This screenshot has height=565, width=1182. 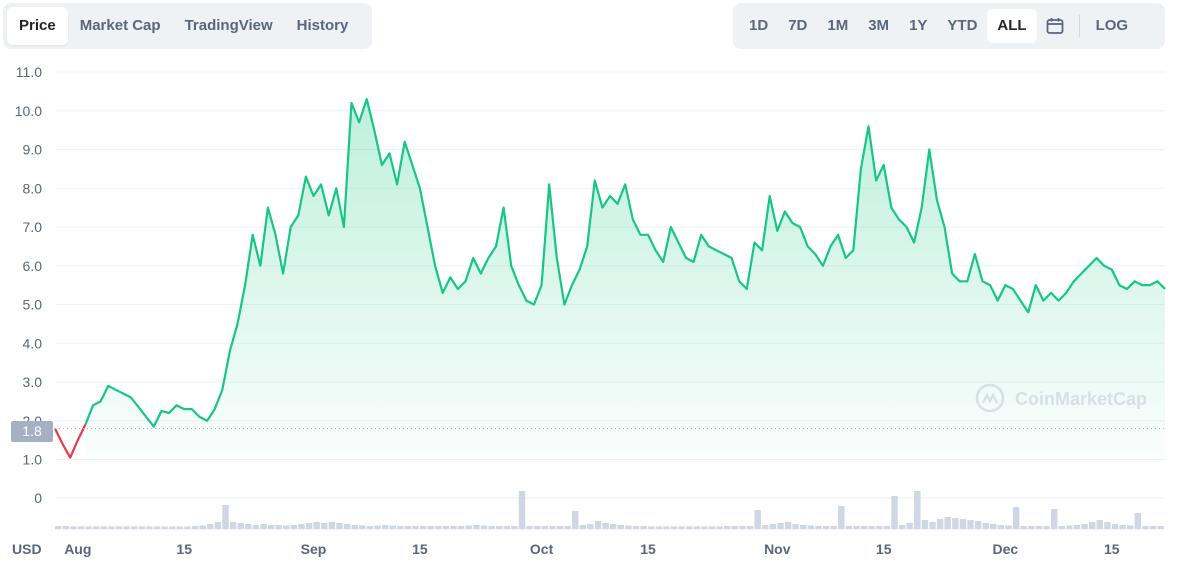 What do you see at coordinates (32, 431) in the screenshot?
I see `current-price-badge: 1.8` at bounding box center [32, 431].